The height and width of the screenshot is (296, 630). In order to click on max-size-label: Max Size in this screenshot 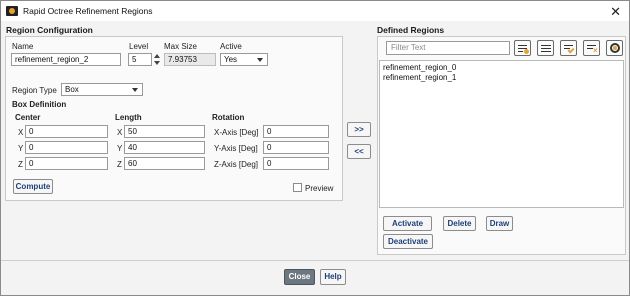, I will do `click(180, 46)`.